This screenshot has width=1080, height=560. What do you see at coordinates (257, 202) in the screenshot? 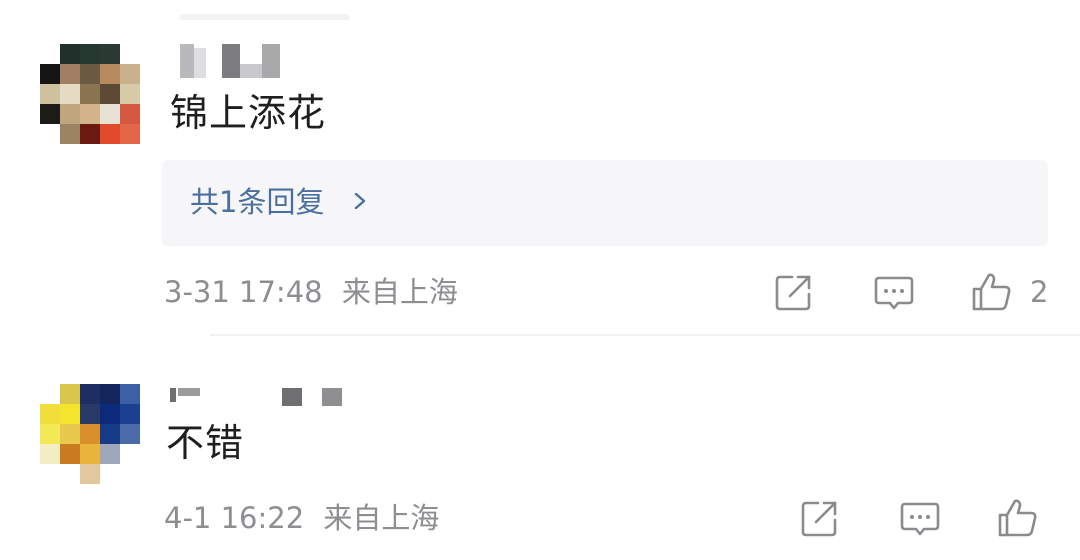
I see `view-replies-link: 共1条回复` at bounding box center [257, 202].